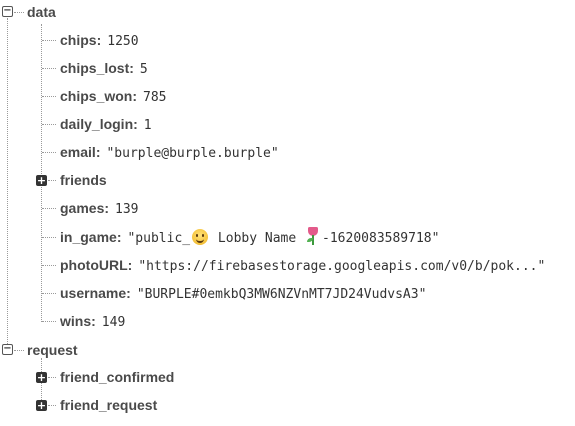  I want to click on node-friend-confirmed: friend_confirmed, so click(117, 377).